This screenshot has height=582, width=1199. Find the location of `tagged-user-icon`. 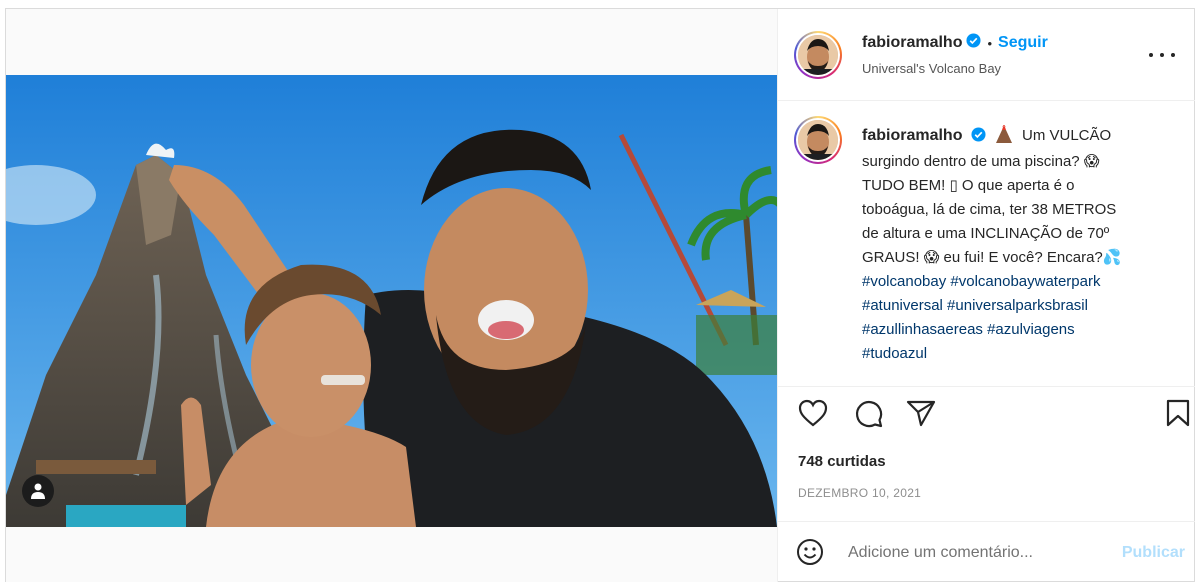

tagged-user-icon is located at coordinates (38, 491).